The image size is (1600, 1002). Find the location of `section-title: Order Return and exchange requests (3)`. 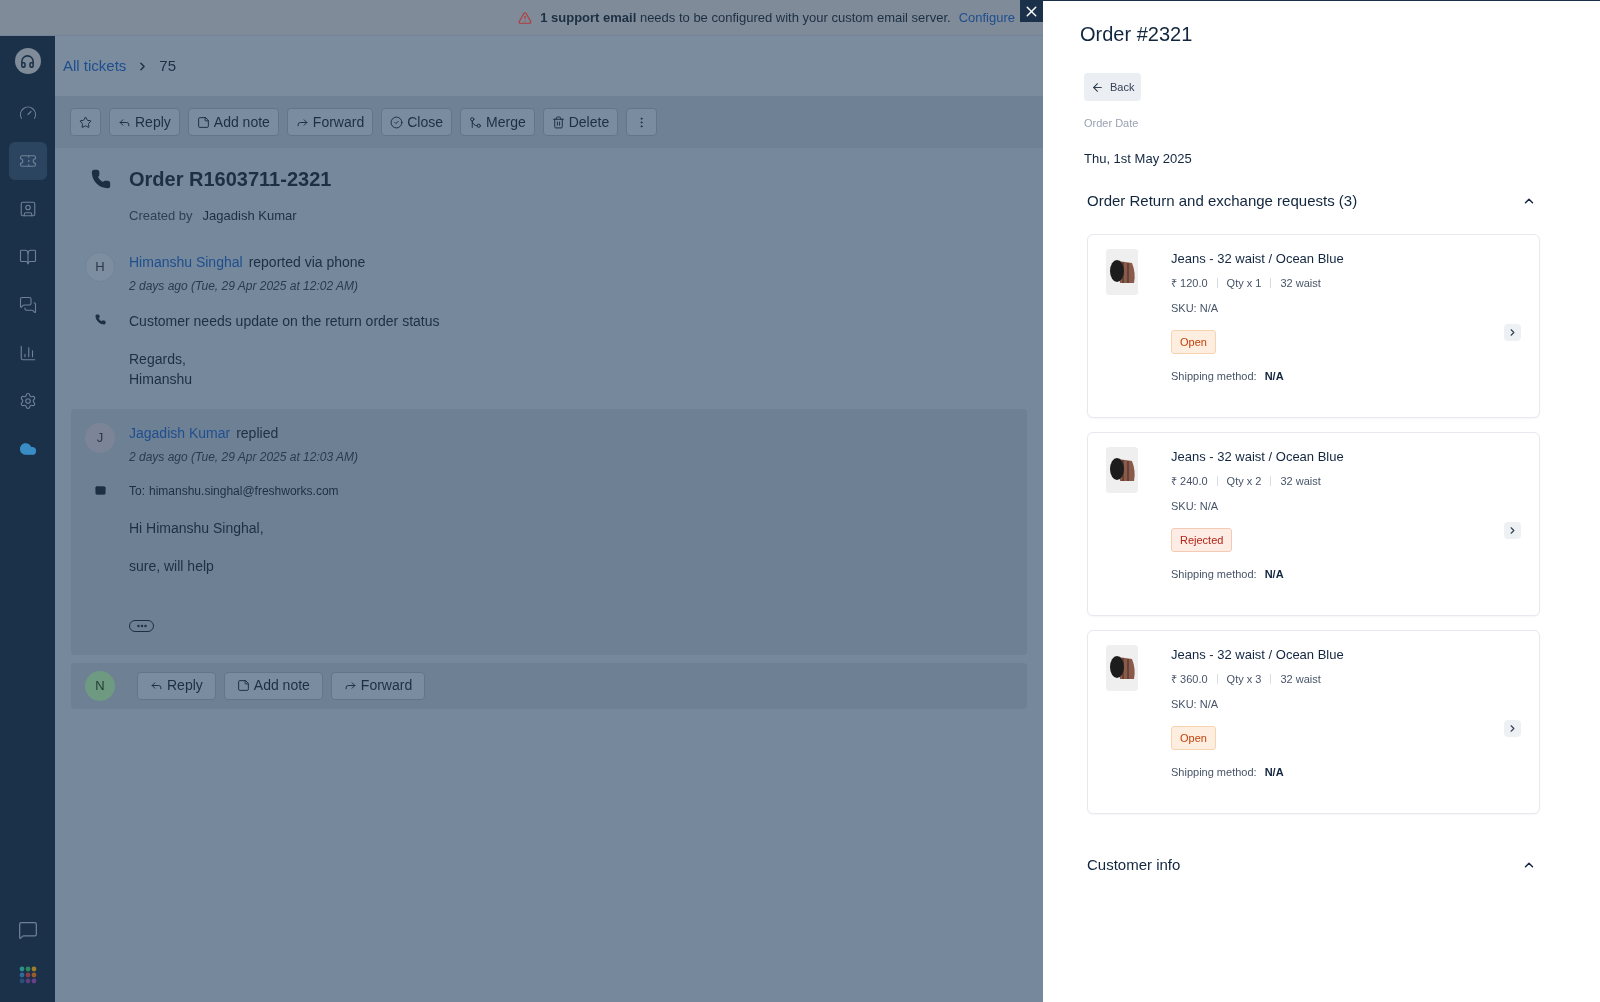

section-title: Order Return and exchange requests (3) is located at coordinates (1222, 201).